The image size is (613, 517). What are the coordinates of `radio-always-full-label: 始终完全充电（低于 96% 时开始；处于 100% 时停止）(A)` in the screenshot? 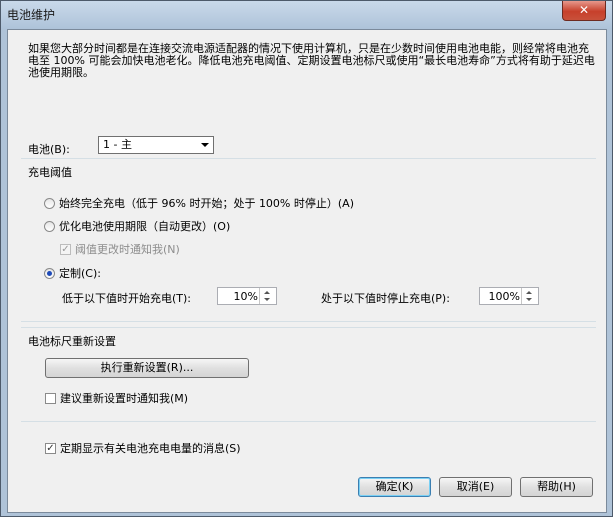 It's located at (206, 203).